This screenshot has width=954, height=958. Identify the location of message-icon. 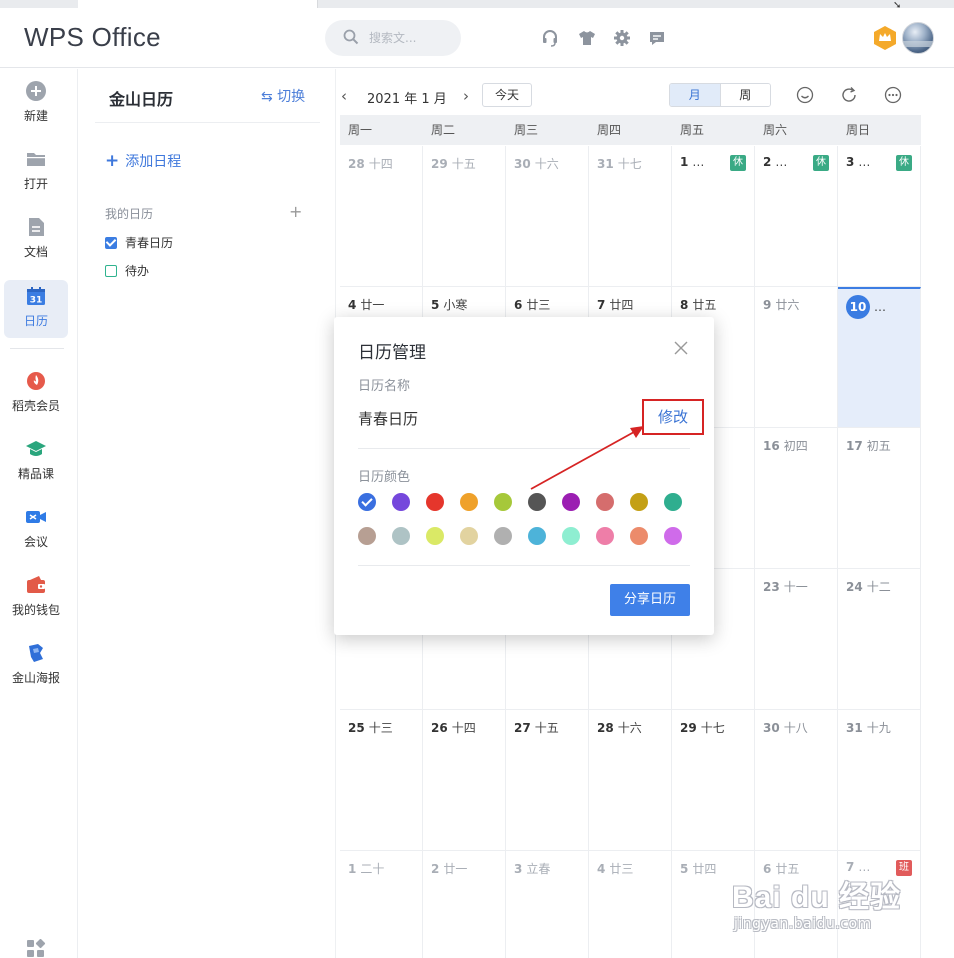
(657, 38).